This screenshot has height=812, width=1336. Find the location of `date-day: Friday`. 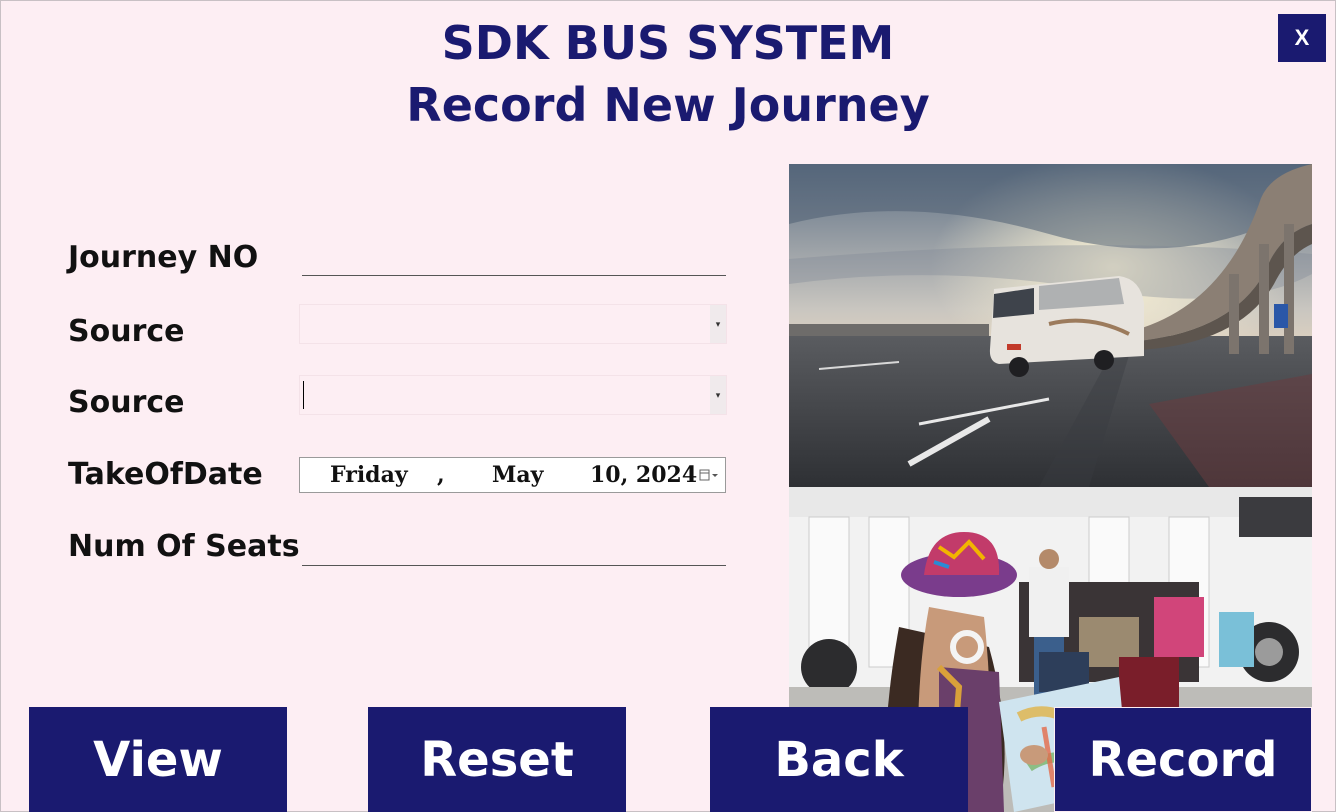

date-day: Friday is located at coordinates (369, 475).